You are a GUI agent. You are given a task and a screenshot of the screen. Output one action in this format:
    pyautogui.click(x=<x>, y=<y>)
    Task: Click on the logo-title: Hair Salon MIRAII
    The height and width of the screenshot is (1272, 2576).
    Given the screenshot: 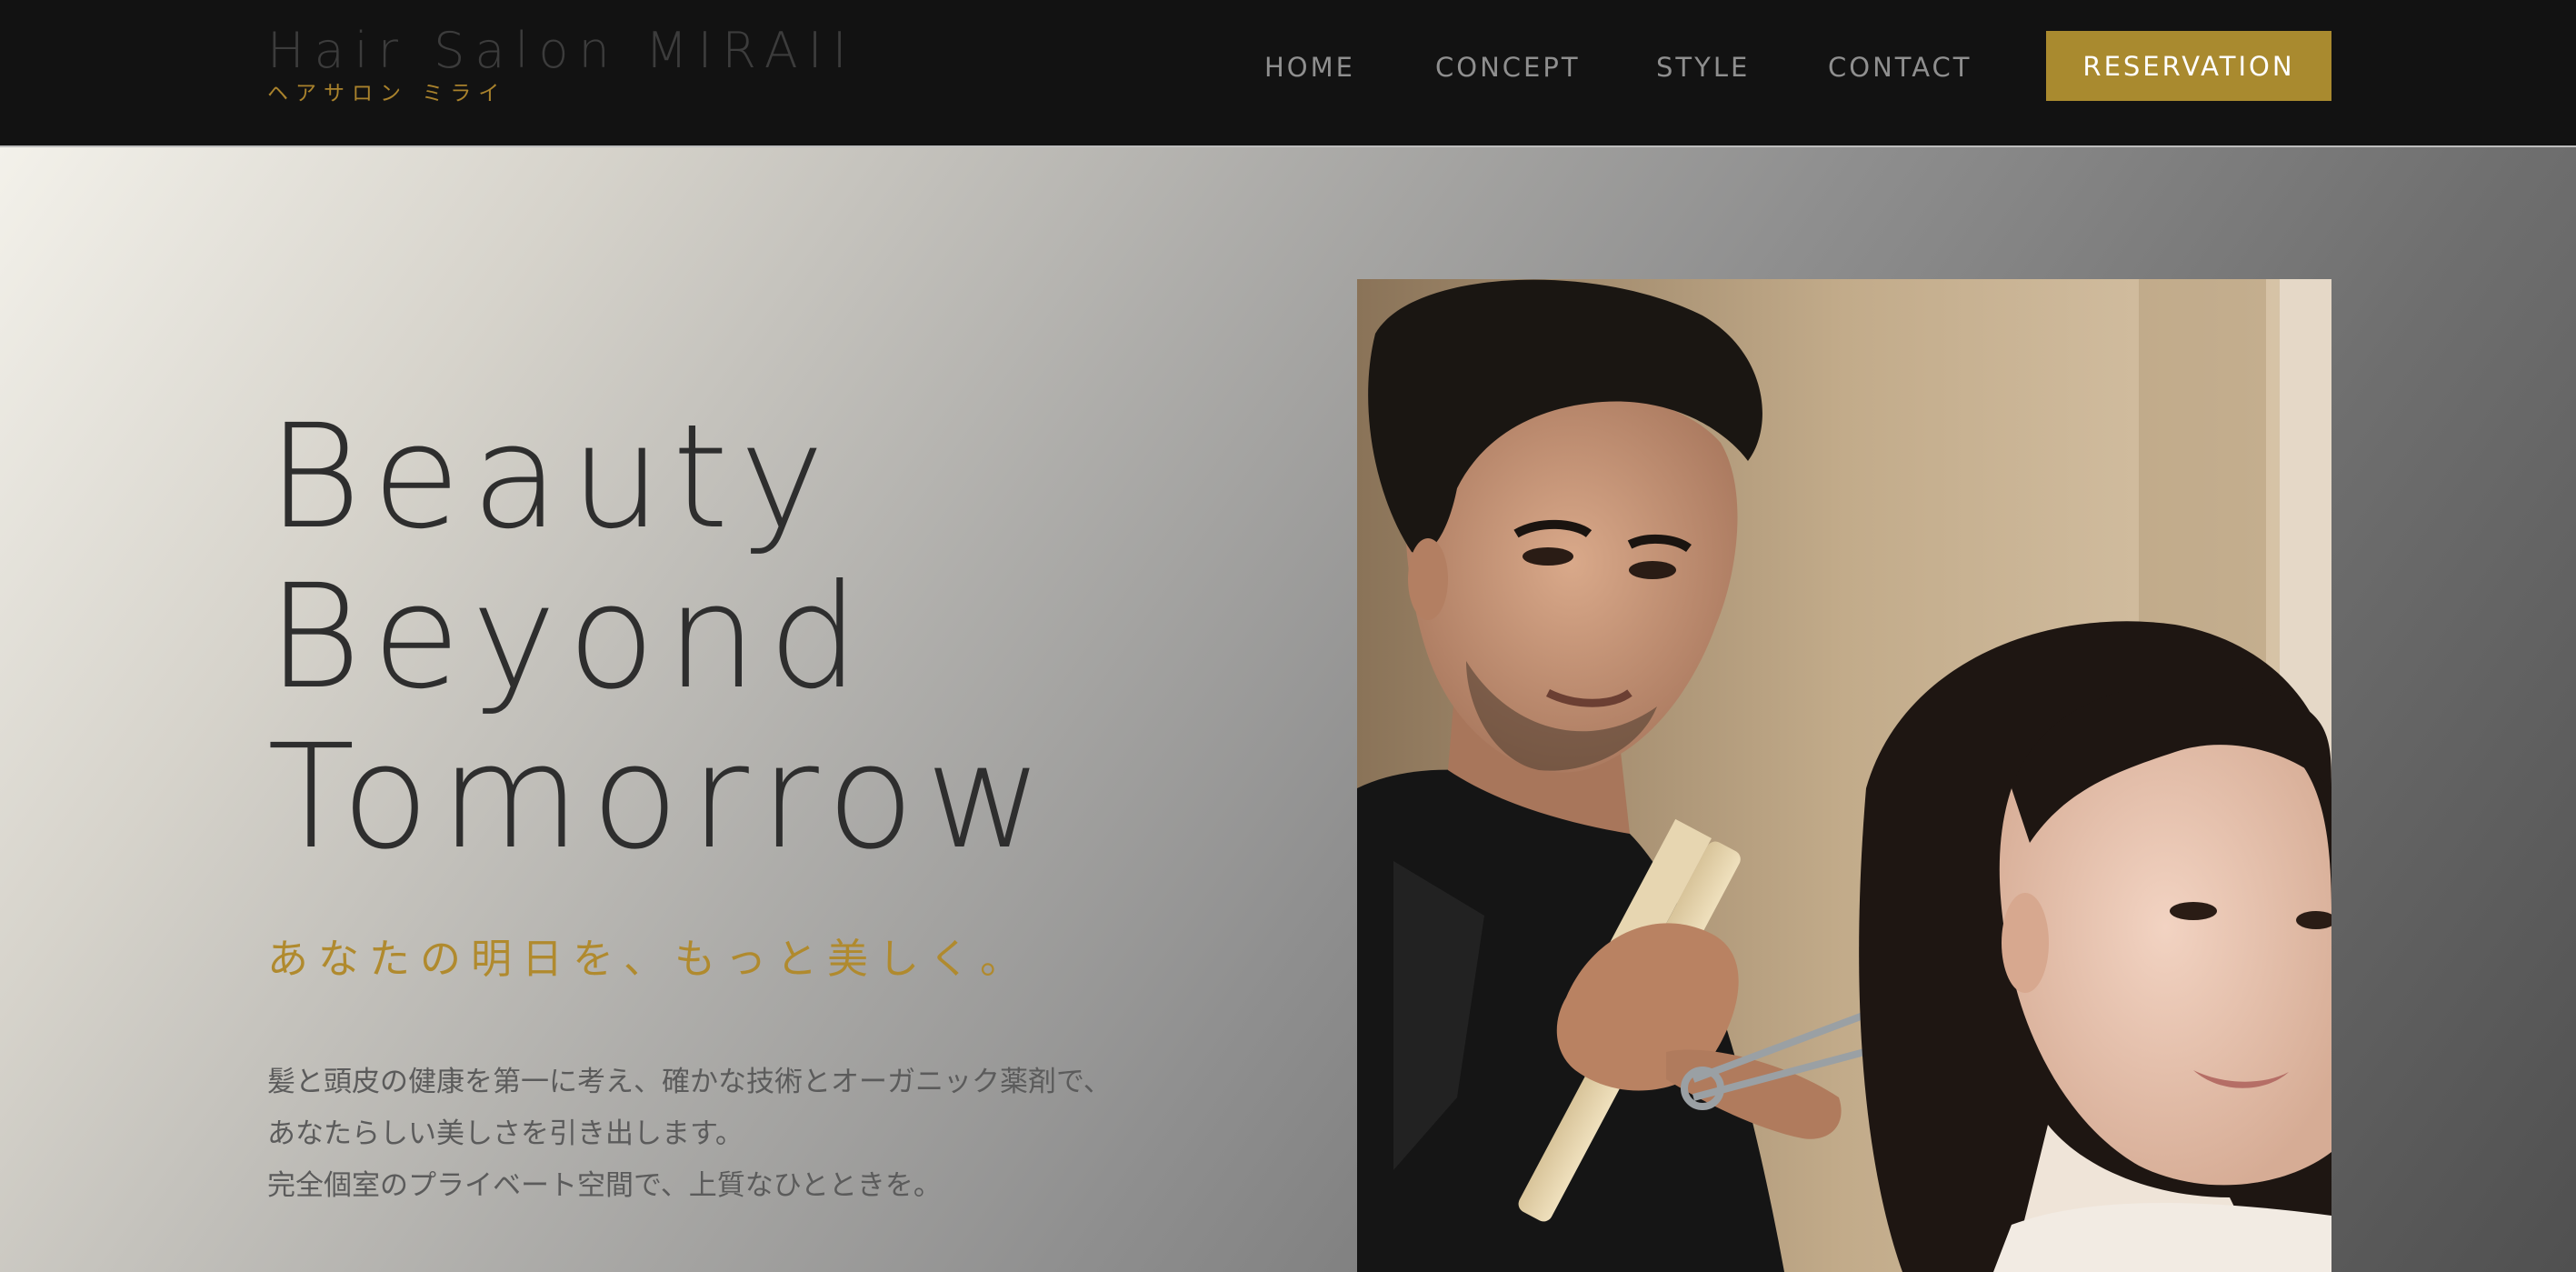 What is the action you would take?
    pyautogui.click(x=562, y=50)
    